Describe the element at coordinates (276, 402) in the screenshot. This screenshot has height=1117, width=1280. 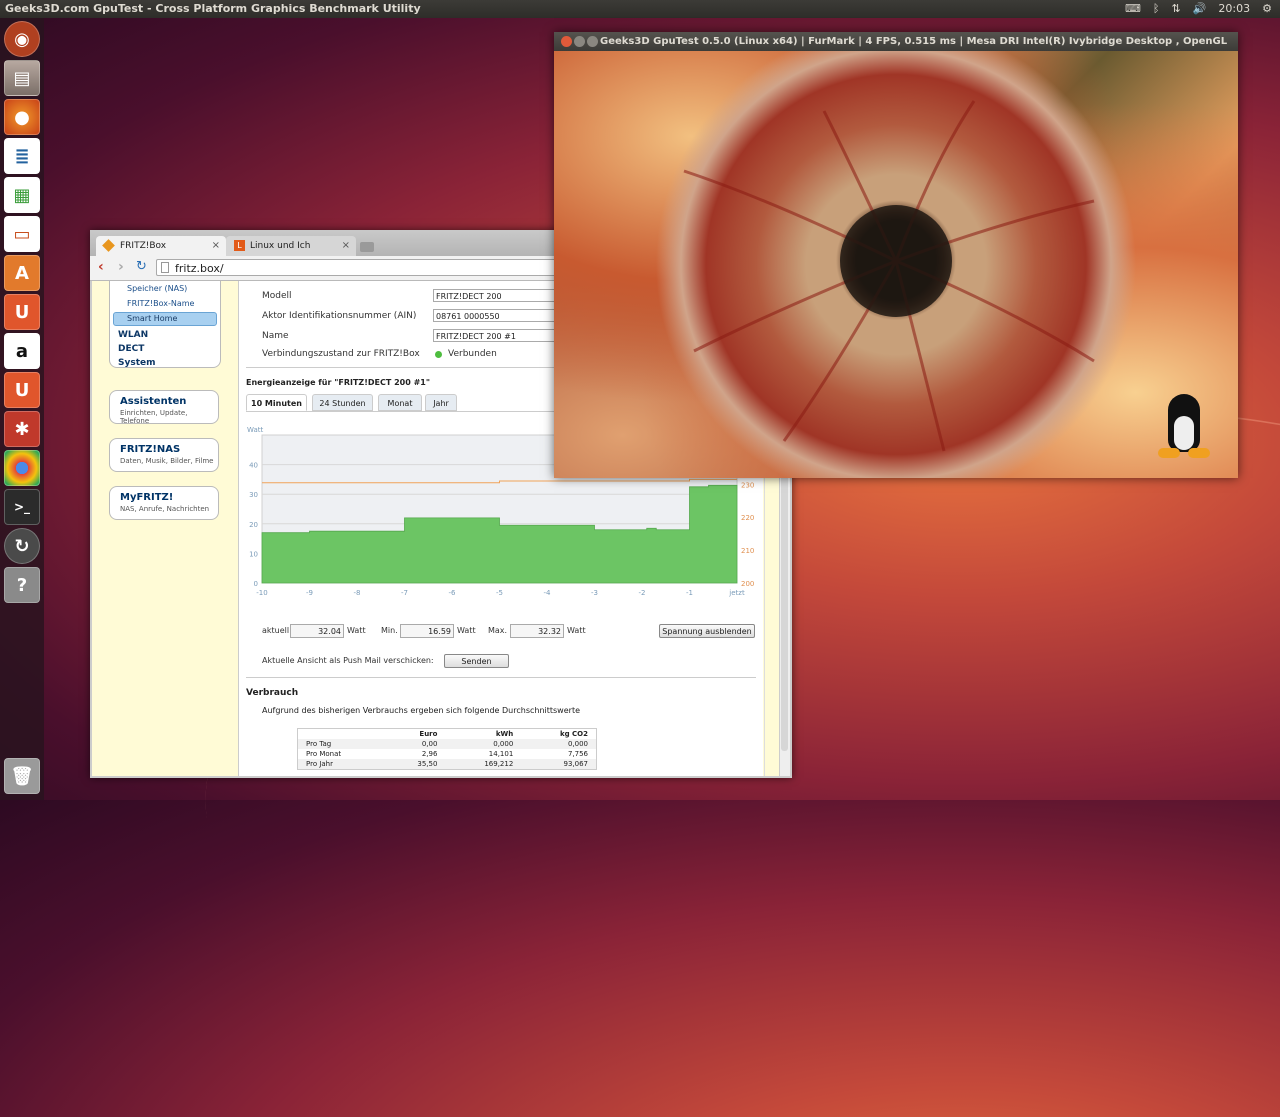
I see `tab-10-minutes: 10 Minuten` at that location.